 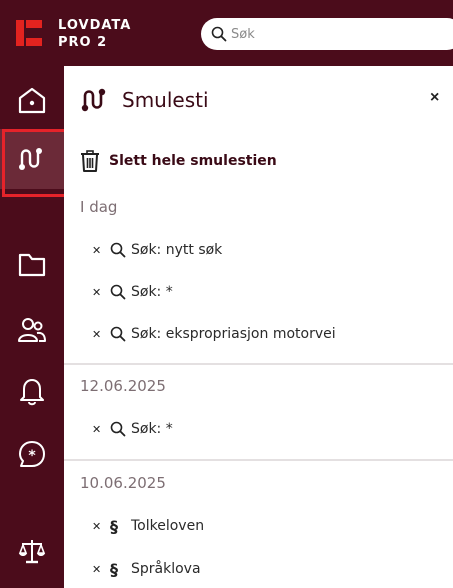 What do you see at coordinates (341, 34) in the screenshot?
I see `search-input` at bounding box center [341, 34].